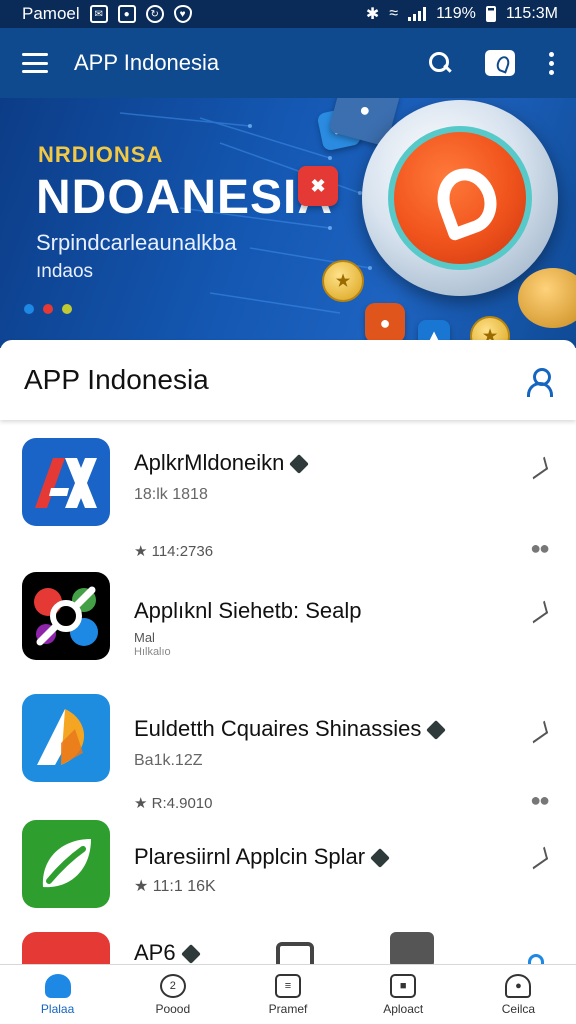 Image resolution: width=576 pixels, height=1024 pixels. Describe the element at coordinates (288, 63) in the screenshot. I see `app-bar: APP Indonesia` at that location.